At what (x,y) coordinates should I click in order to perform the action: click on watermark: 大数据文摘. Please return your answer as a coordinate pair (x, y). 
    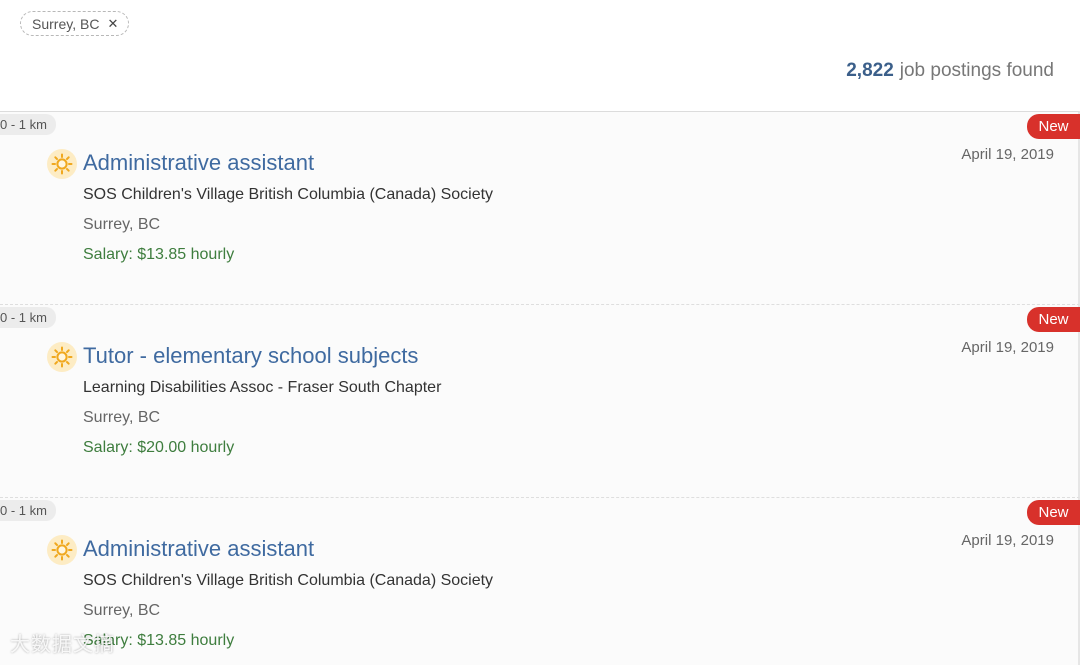
    Looking at the image, I should click on (62, 645).